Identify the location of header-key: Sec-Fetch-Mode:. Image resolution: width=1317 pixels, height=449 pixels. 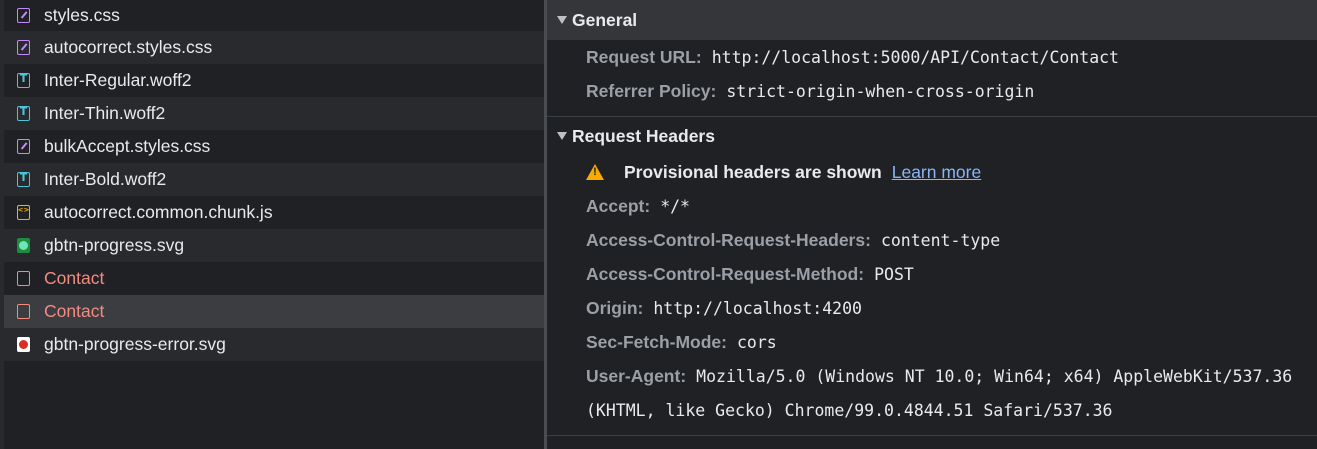
(656, 341).